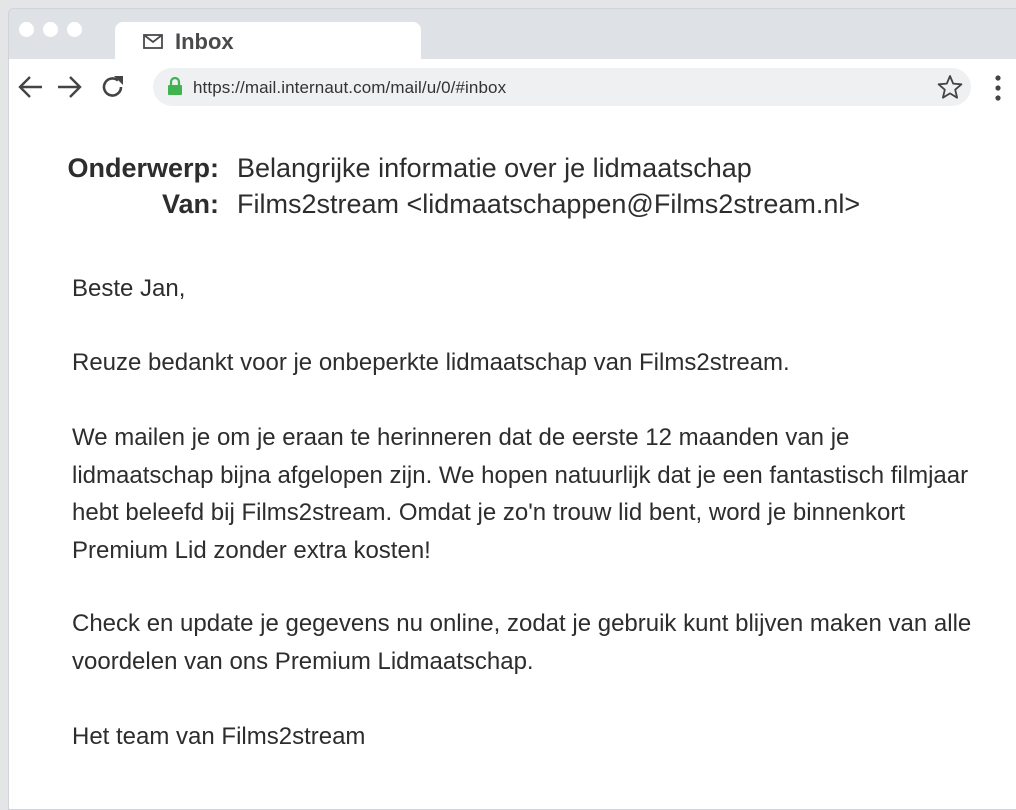  What do you see at coordinates (204, 41) in the screenshot?
I see `tab-title: Inbox` at bounding box center [204, 41].